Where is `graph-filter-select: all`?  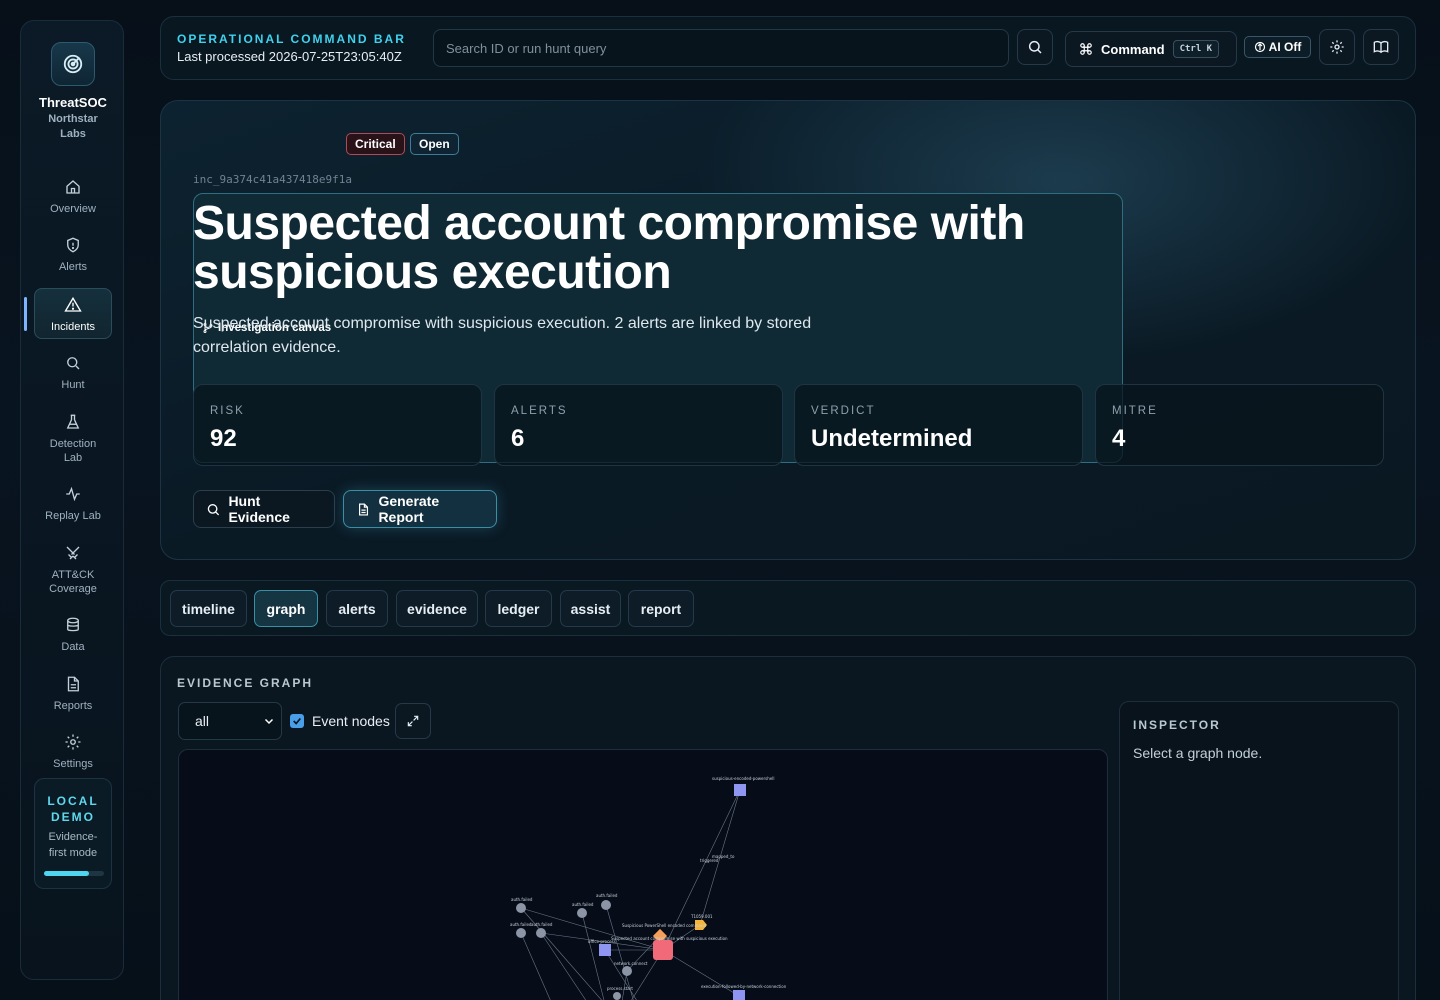
graph-filter-select: all is located at coordinates (230, 721).